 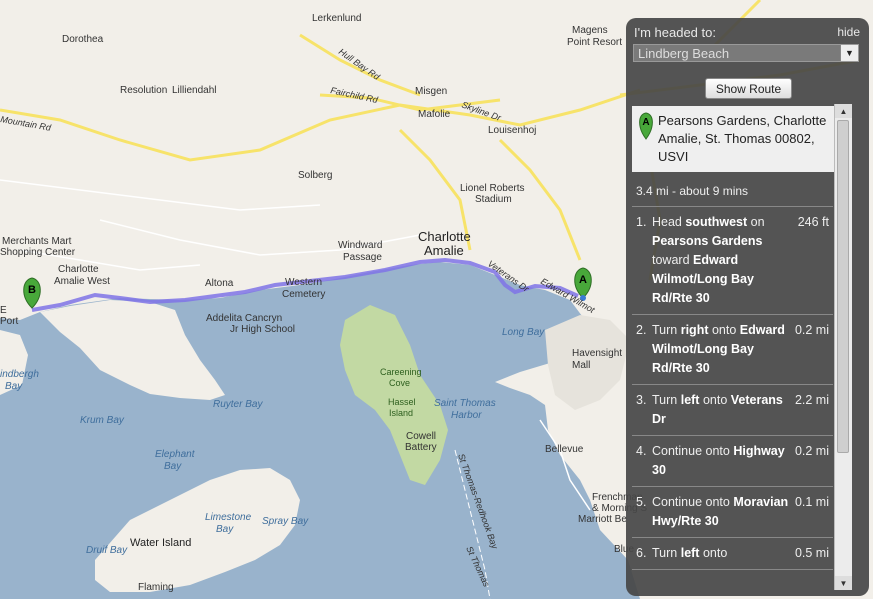 I want to click on marker-a-icon: A, so click(x=646, y=126).